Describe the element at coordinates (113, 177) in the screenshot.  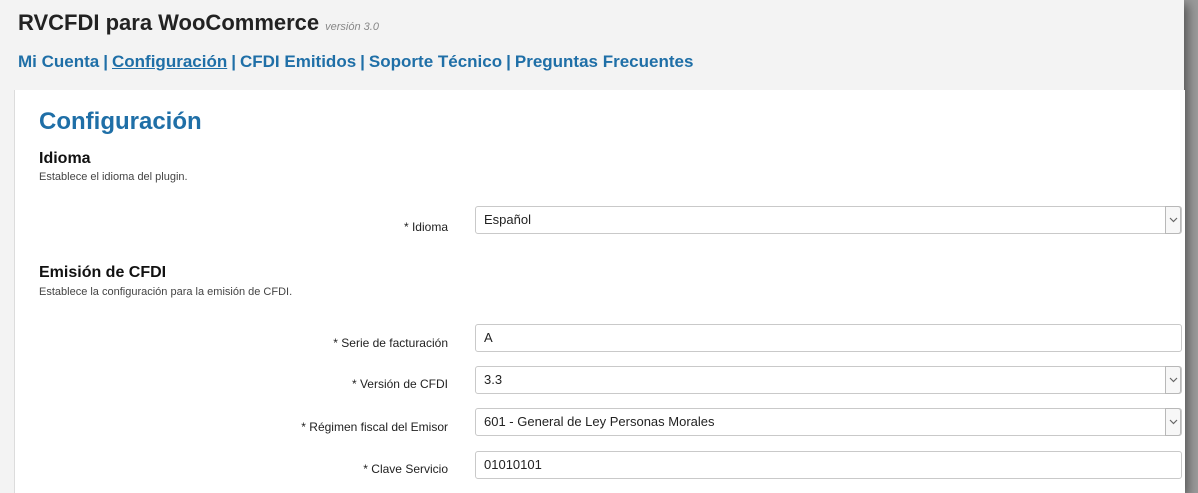
I see `section-desc-idioma: Establece el idioma del plugin.` at that location.